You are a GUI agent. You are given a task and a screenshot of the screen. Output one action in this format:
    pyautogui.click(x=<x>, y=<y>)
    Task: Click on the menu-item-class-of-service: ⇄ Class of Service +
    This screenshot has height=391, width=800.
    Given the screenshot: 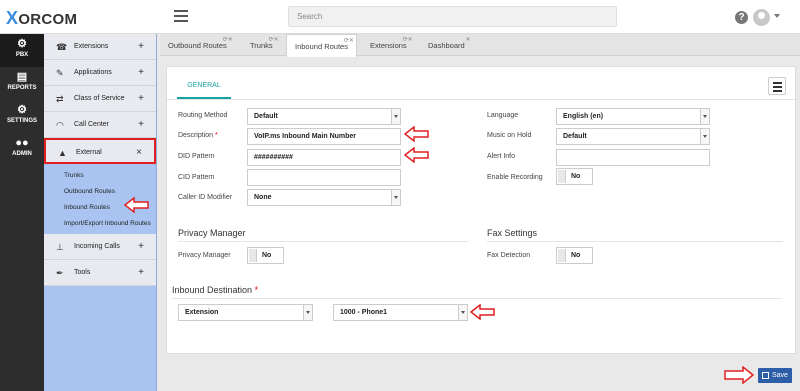 What is the action you would take?
    pyautogui.click(x=100, y=99)
    